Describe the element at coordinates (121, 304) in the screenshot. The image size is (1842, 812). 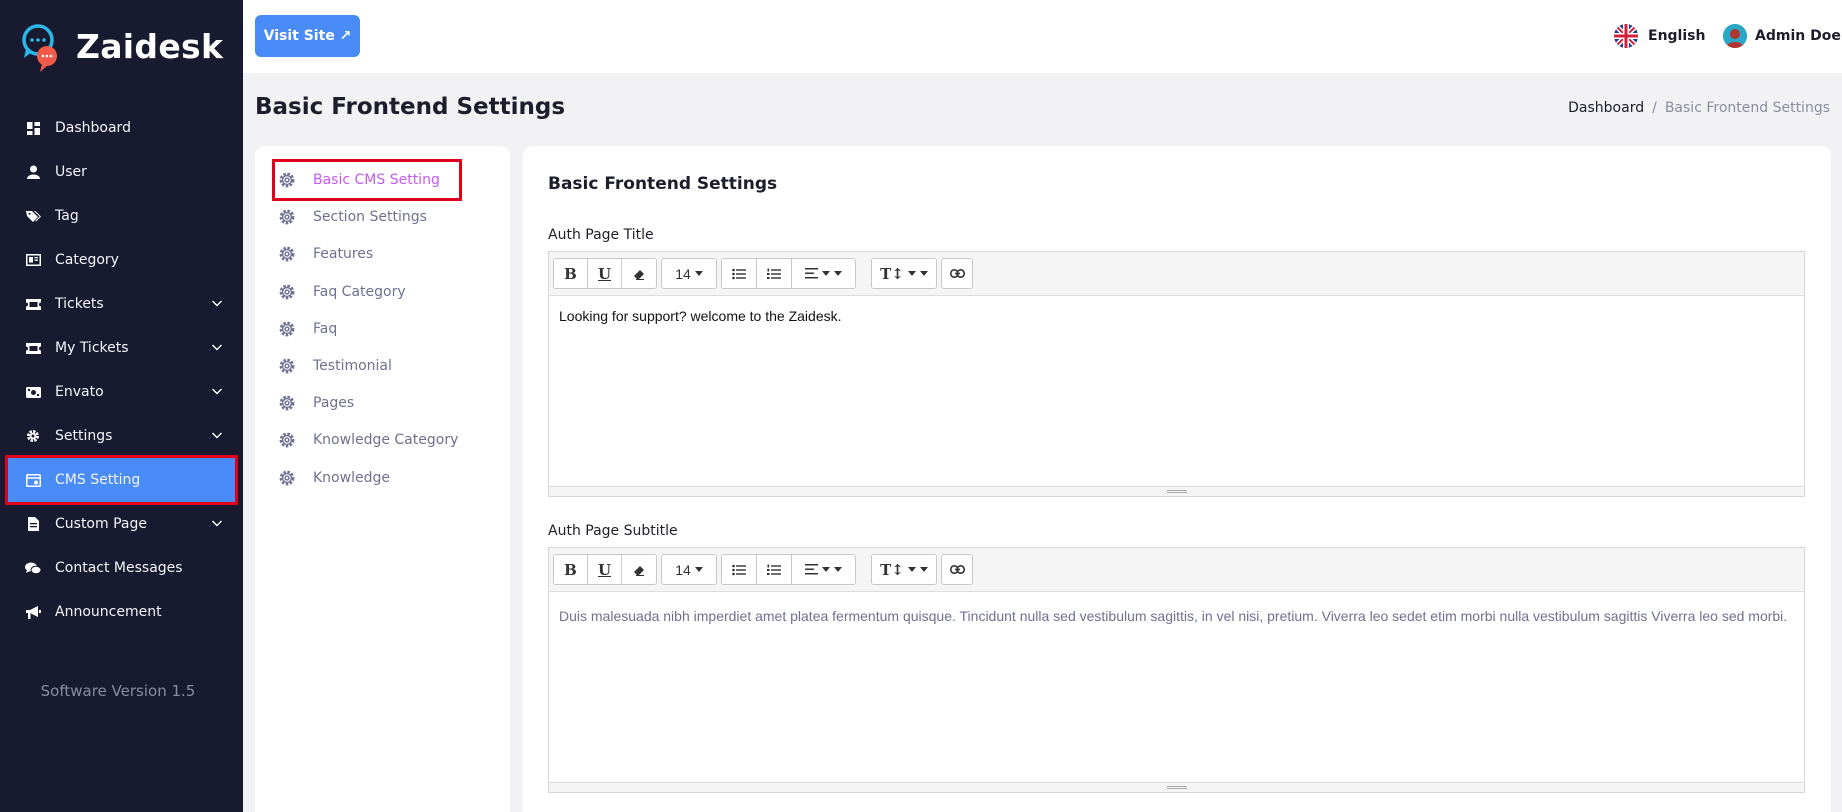
I see `sidebar-item-tickets: Tickets` at that location.